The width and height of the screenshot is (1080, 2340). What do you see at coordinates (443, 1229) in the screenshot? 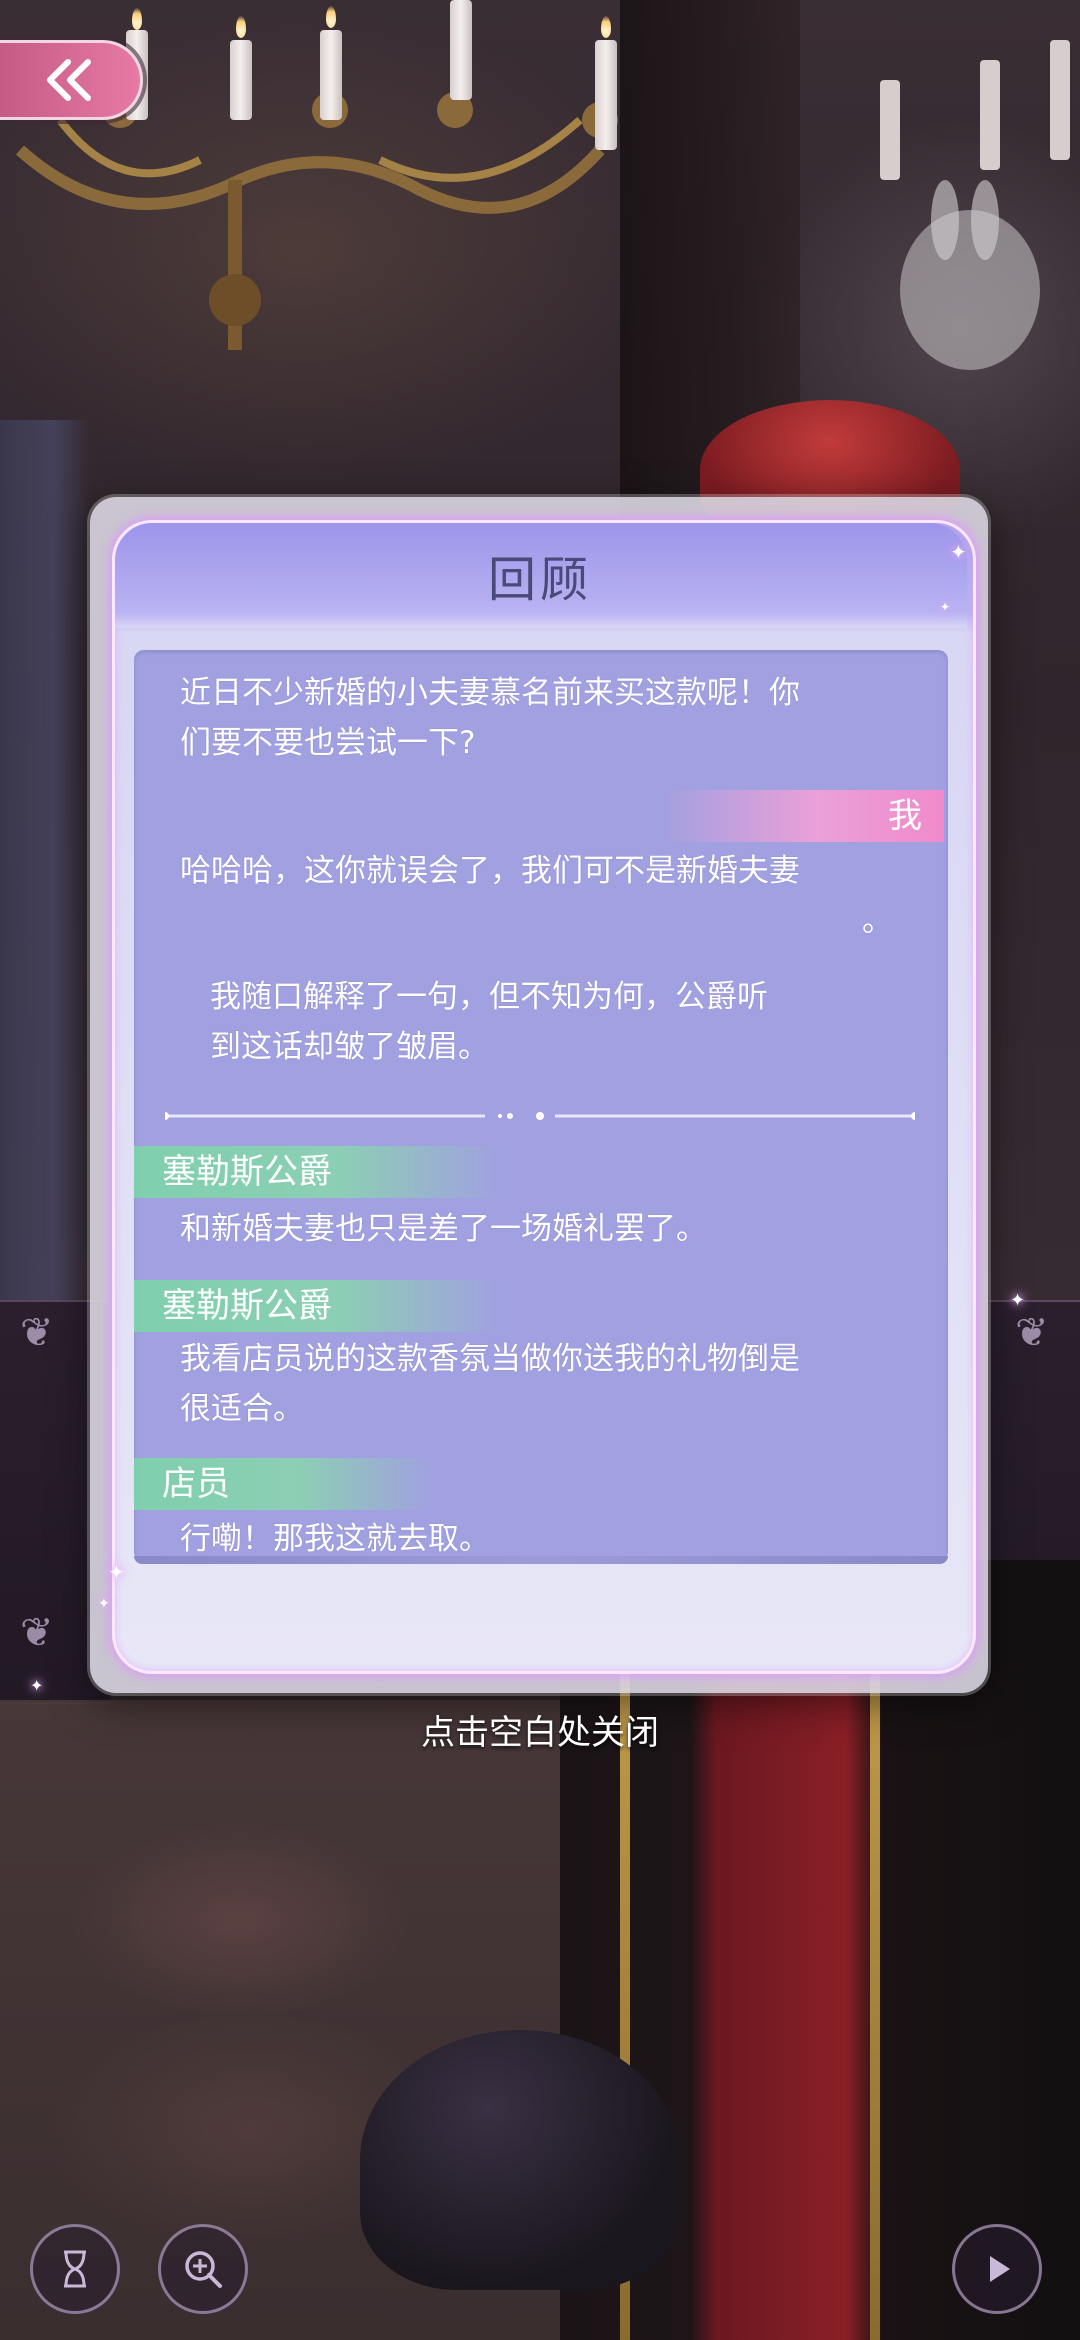
I see `log-entry-line: 和新婚夫妻也只是差了一场婚礼罢了。` at bounding box center [443, 1229].